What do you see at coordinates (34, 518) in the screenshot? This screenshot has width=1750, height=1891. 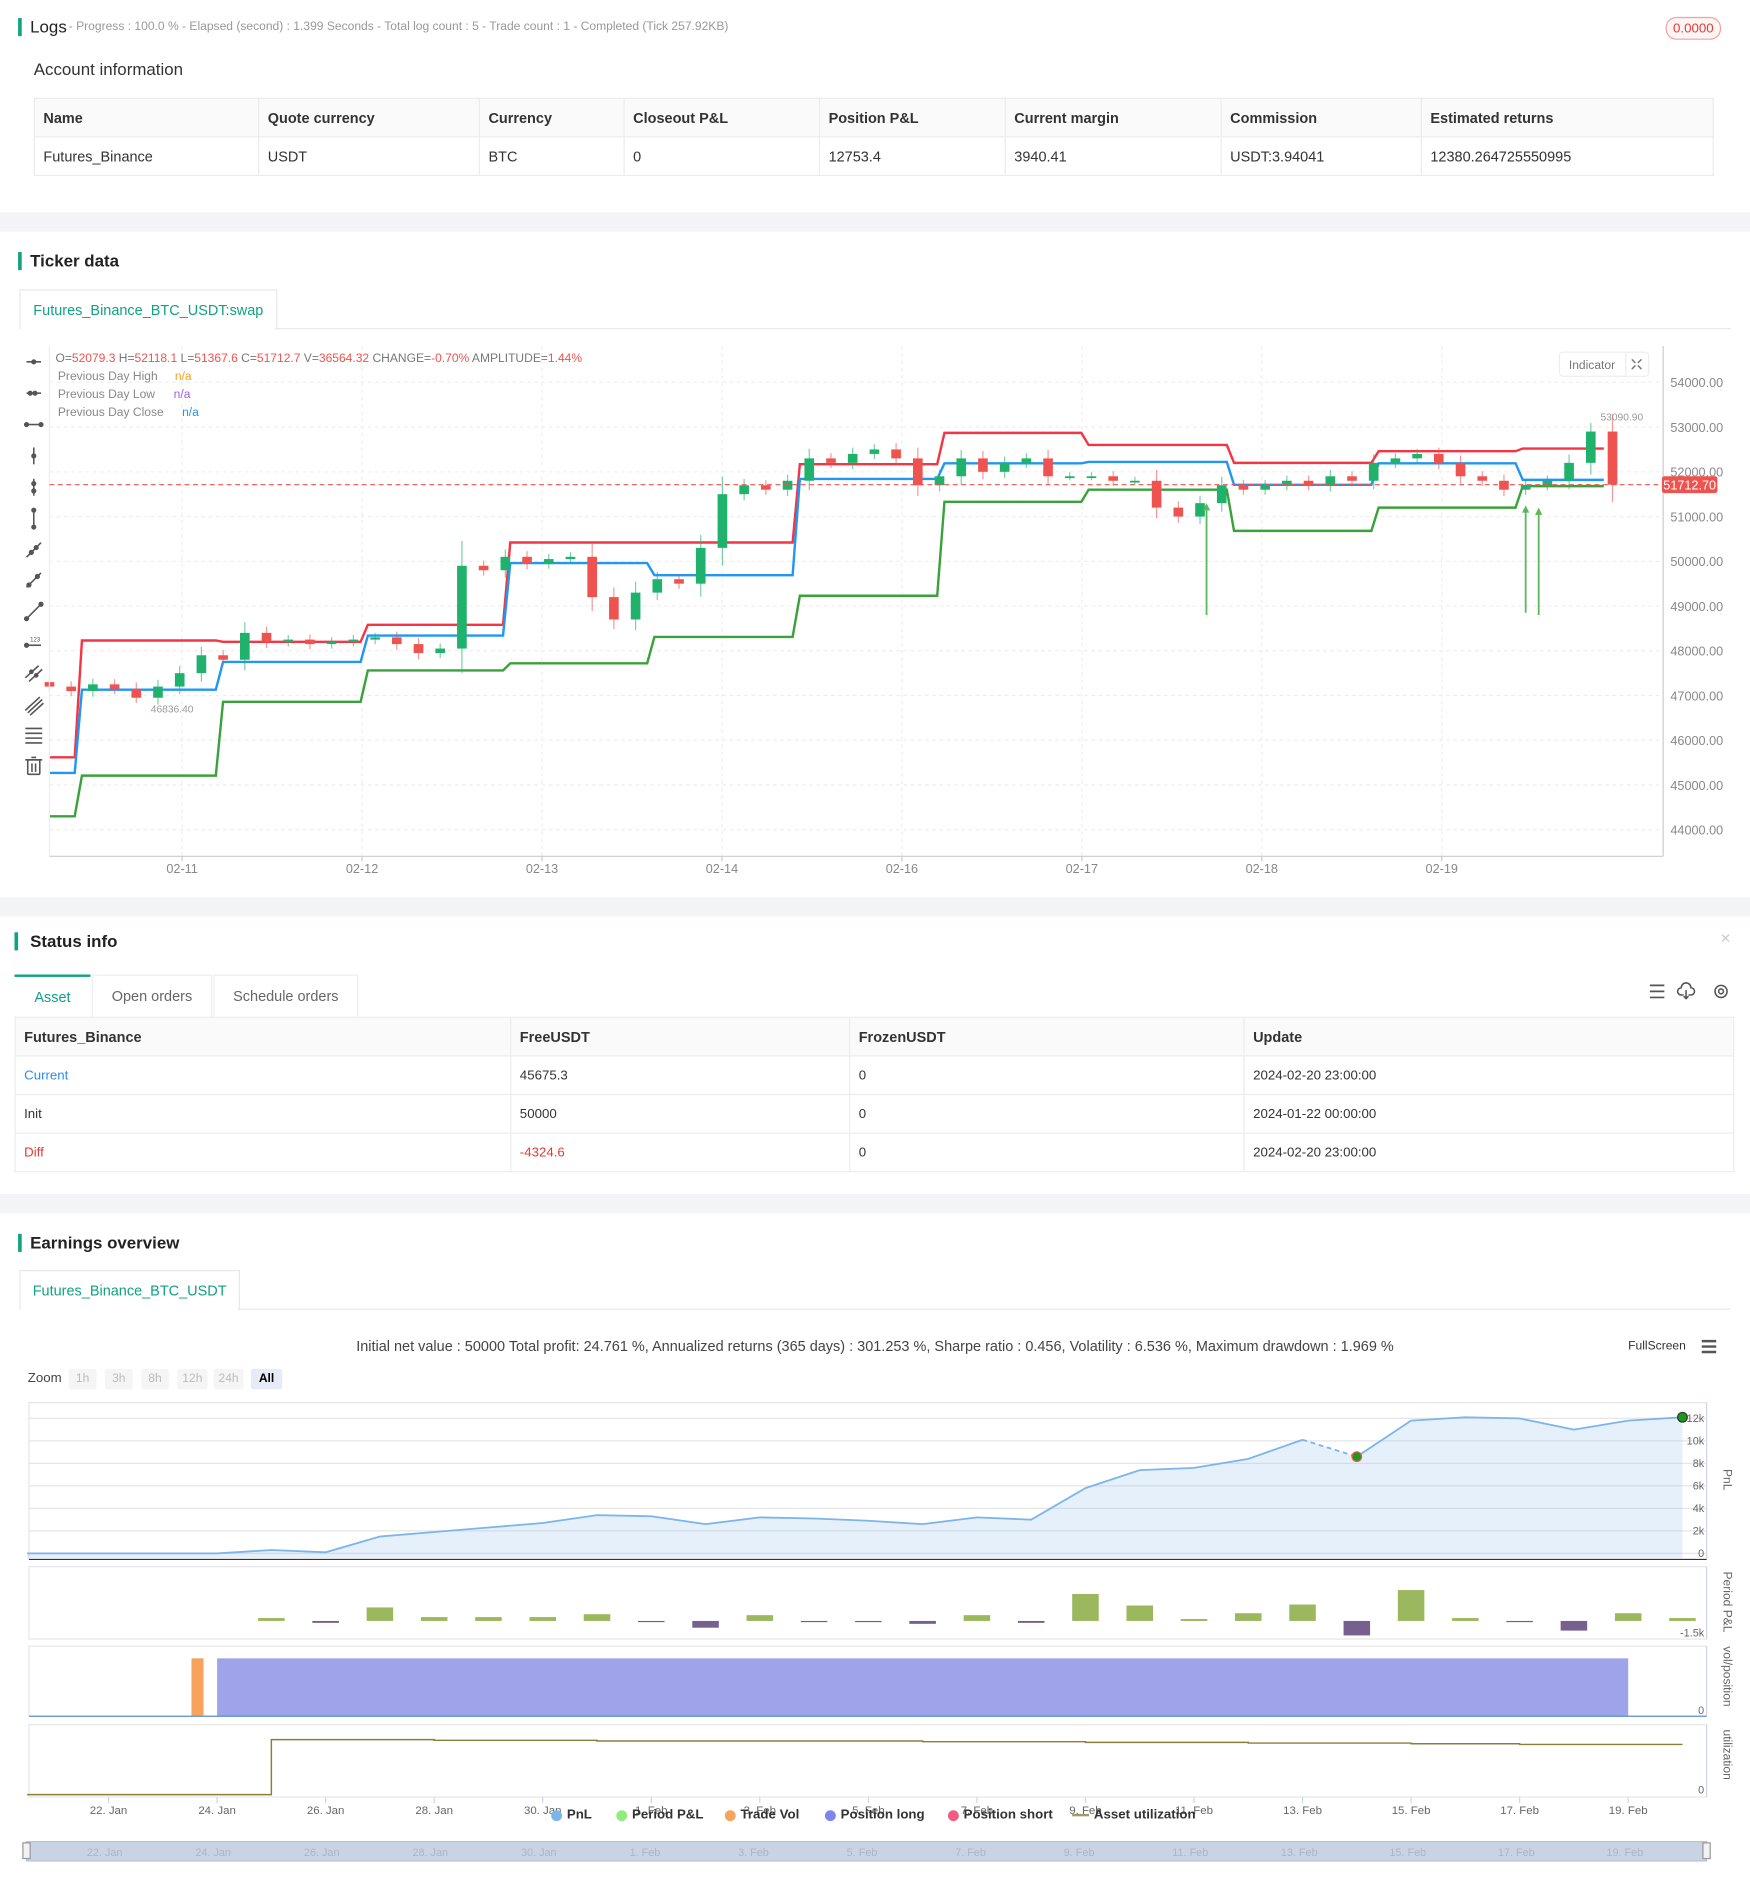 I see `vertical-line-icon` at bounding box center [34, 518].